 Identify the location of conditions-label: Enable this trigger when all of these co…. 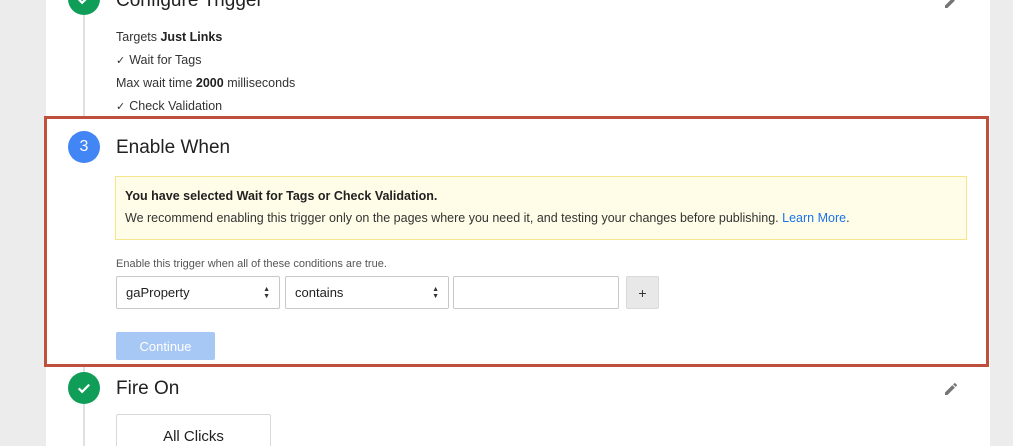
(251, 264).